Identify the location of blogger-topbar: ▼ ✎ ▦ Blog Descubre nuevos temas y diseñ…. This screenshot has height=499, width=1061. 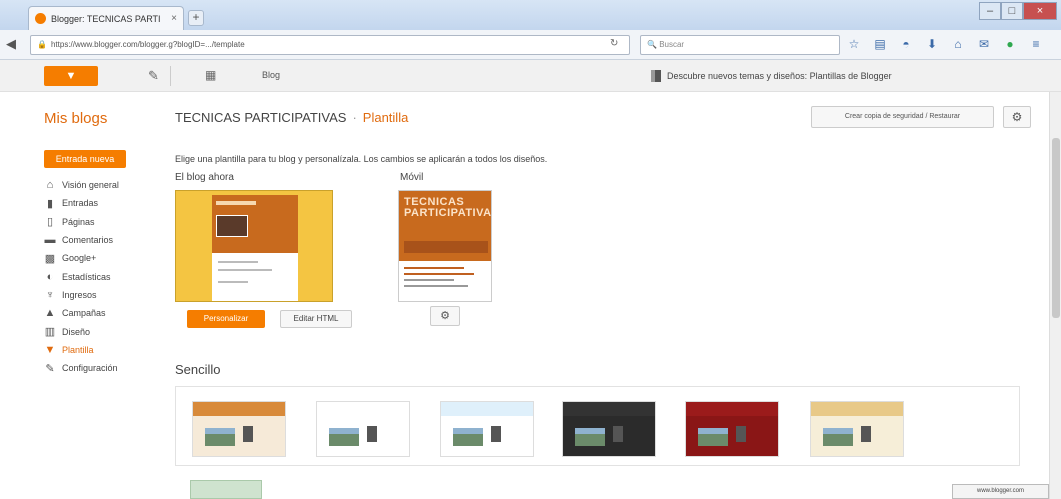
(530, 76).